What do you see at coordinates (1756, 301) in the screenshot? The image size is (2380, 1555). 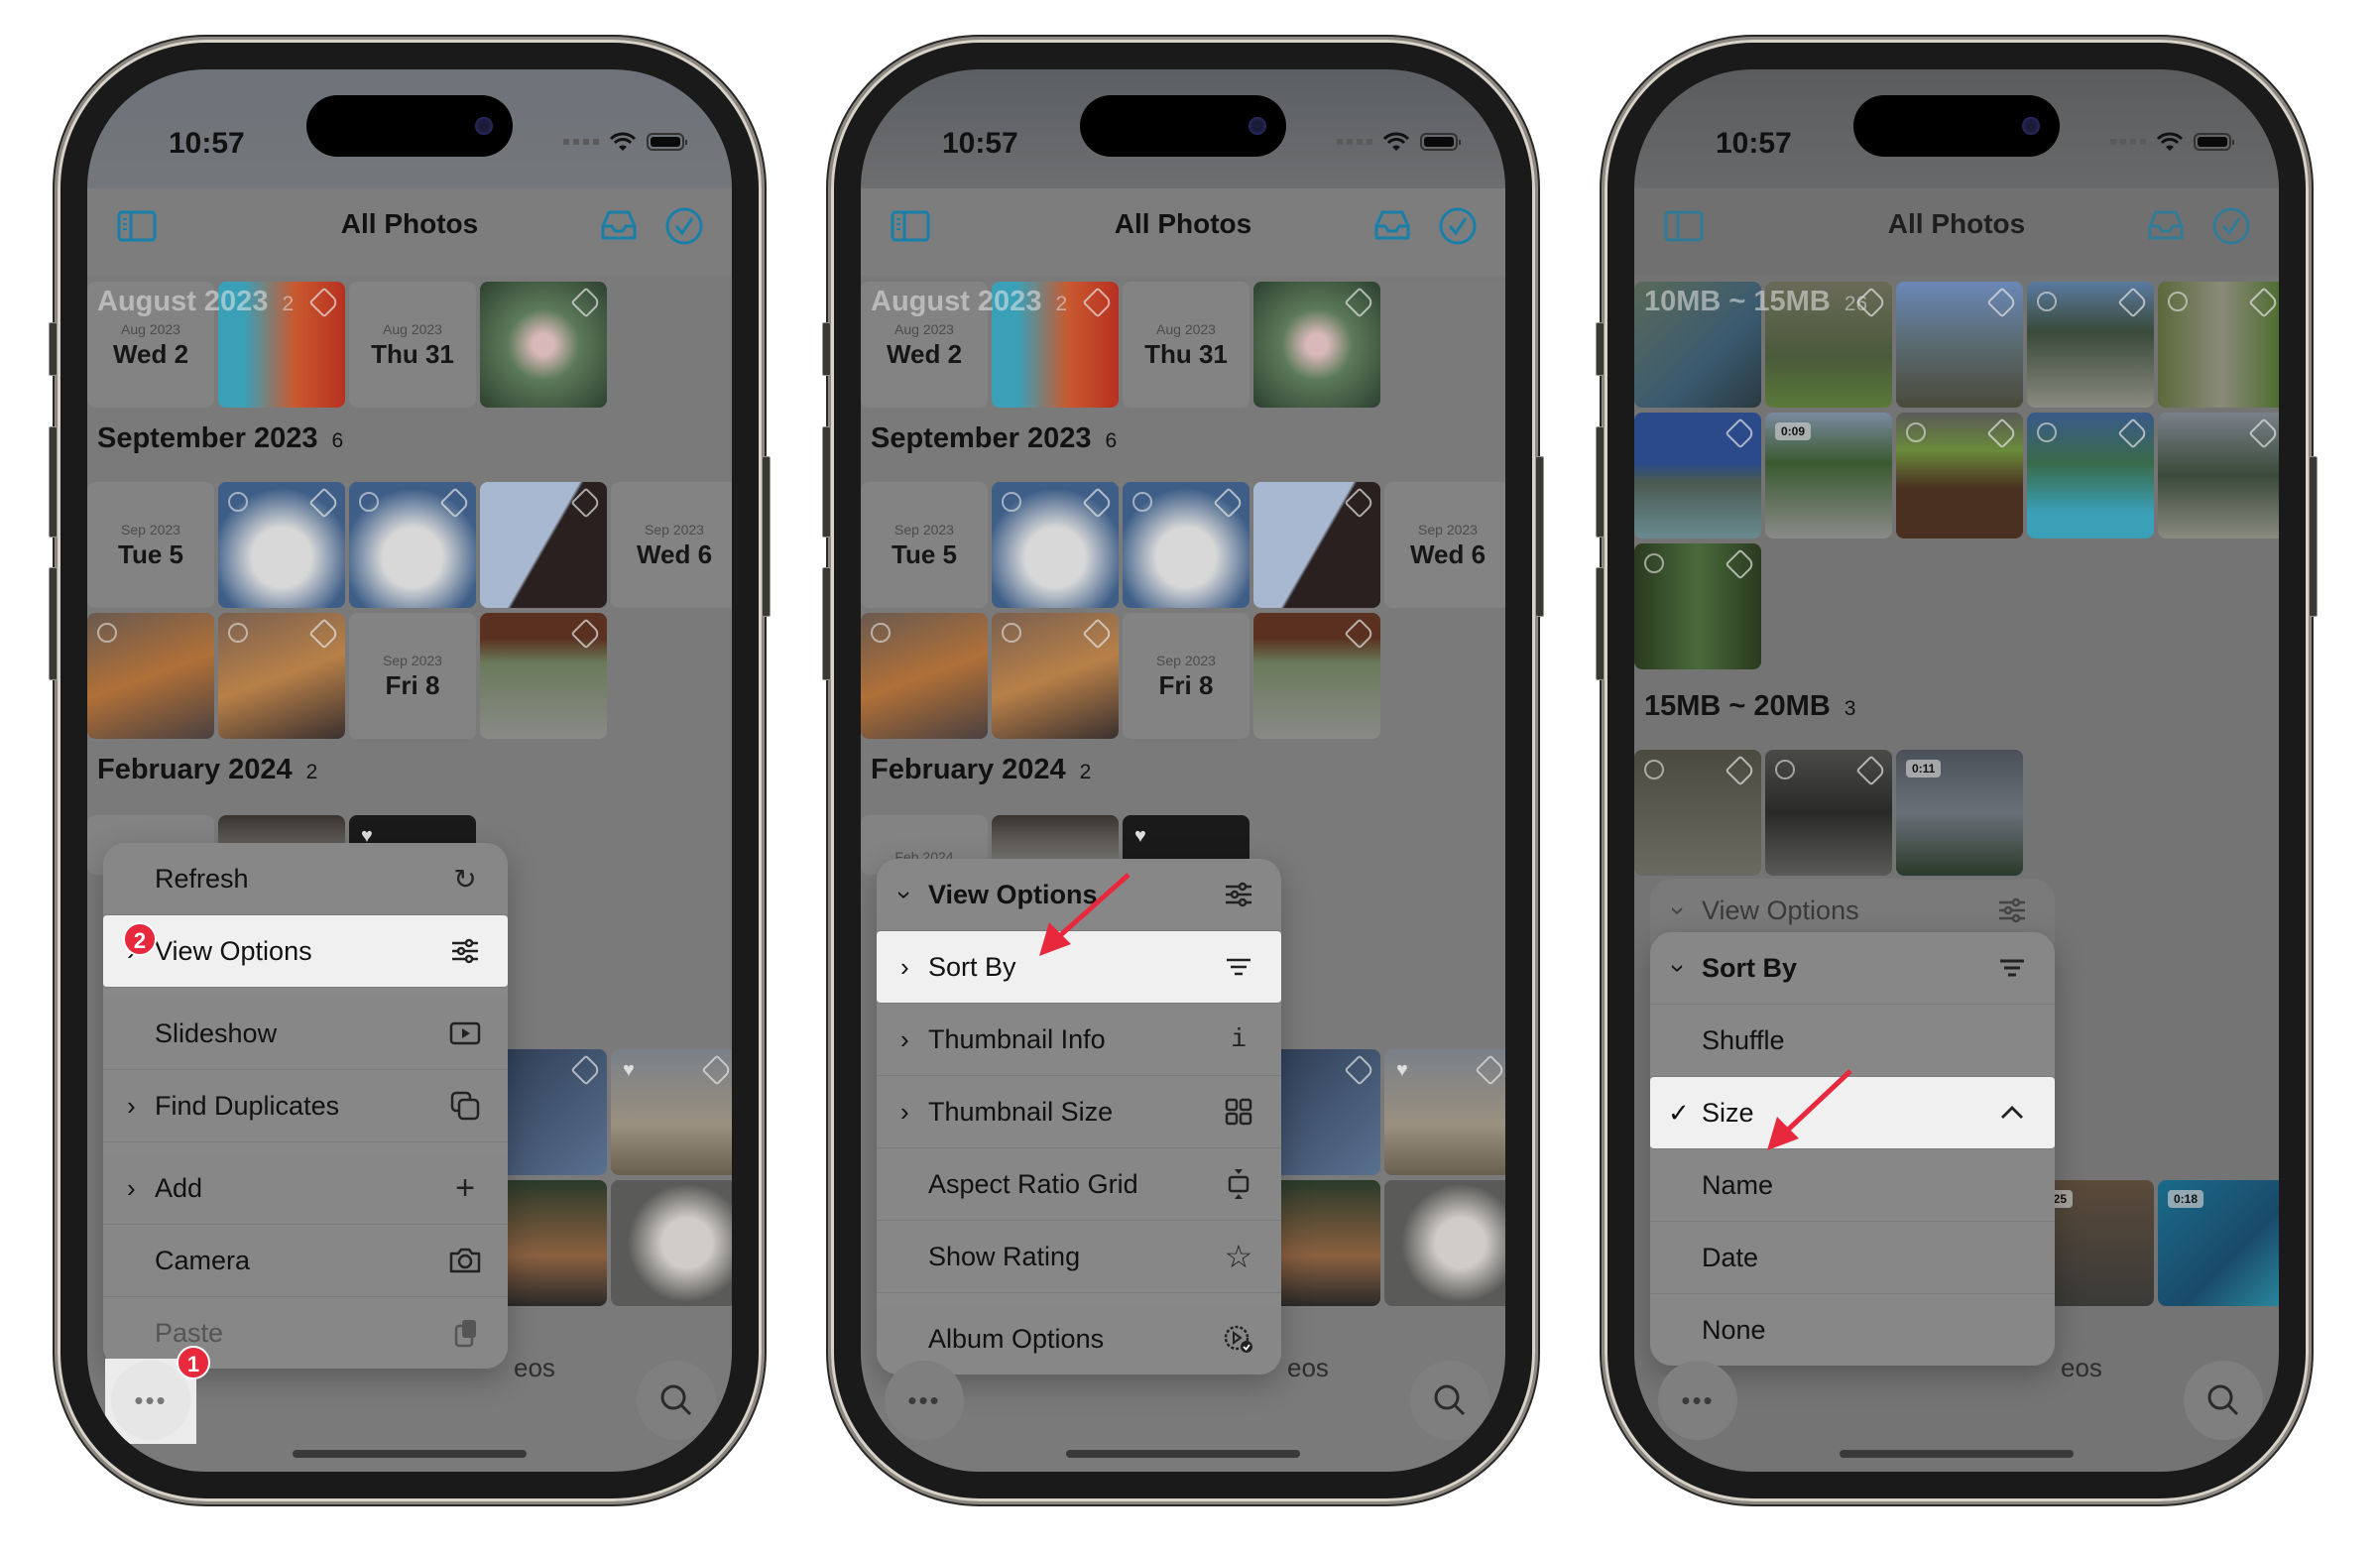 I see `section-header: 10MB ~ 15MB 26` at bounding box center [1756, 301].